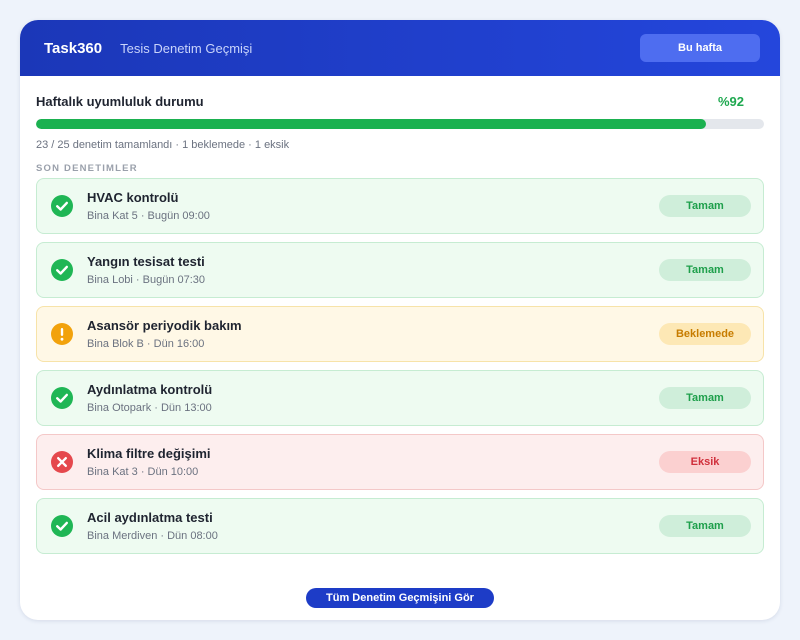  What do you see at coordinates (164, 325) in the screenshot?
I see `inspection-title: Asansör periyodik bakım` at bounding box center [164, 325].